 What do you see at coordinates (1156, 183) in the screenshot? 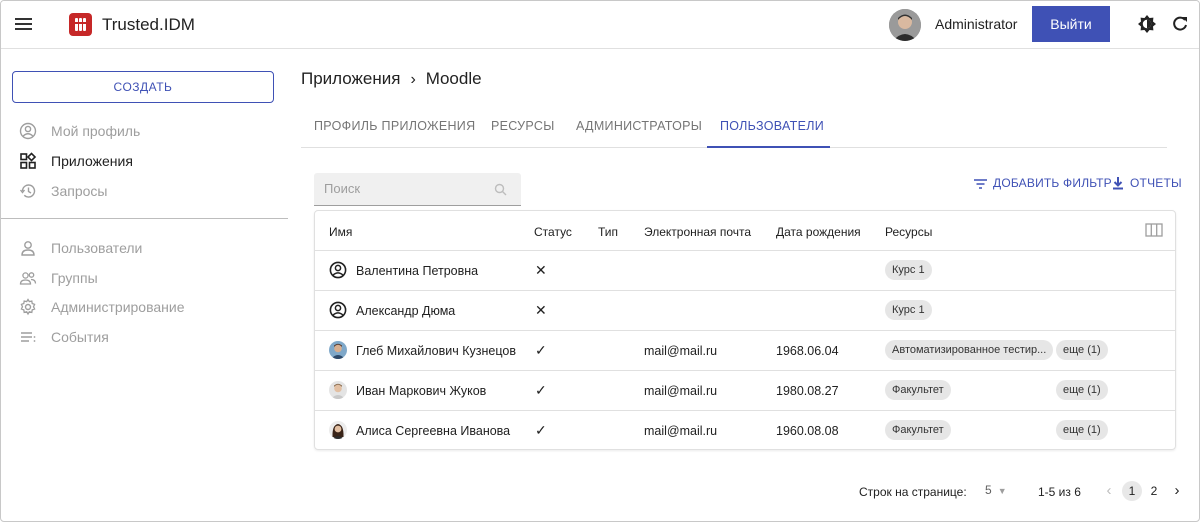
I see `reports-label: ОТЧЕТЫ` at bounding box center [1156, 183].